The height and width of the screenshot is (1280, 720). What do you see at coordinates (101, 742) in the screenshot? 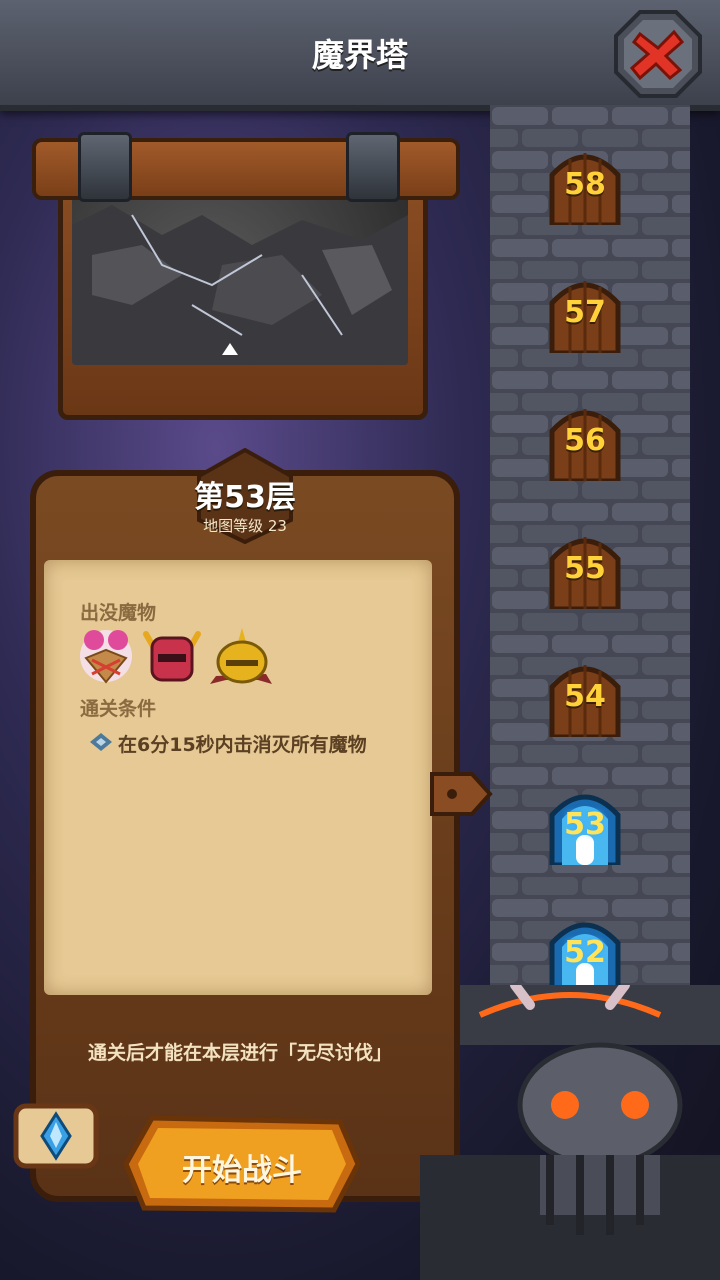
I see `condition-bullet-icon` at bounding box center [101, 742].